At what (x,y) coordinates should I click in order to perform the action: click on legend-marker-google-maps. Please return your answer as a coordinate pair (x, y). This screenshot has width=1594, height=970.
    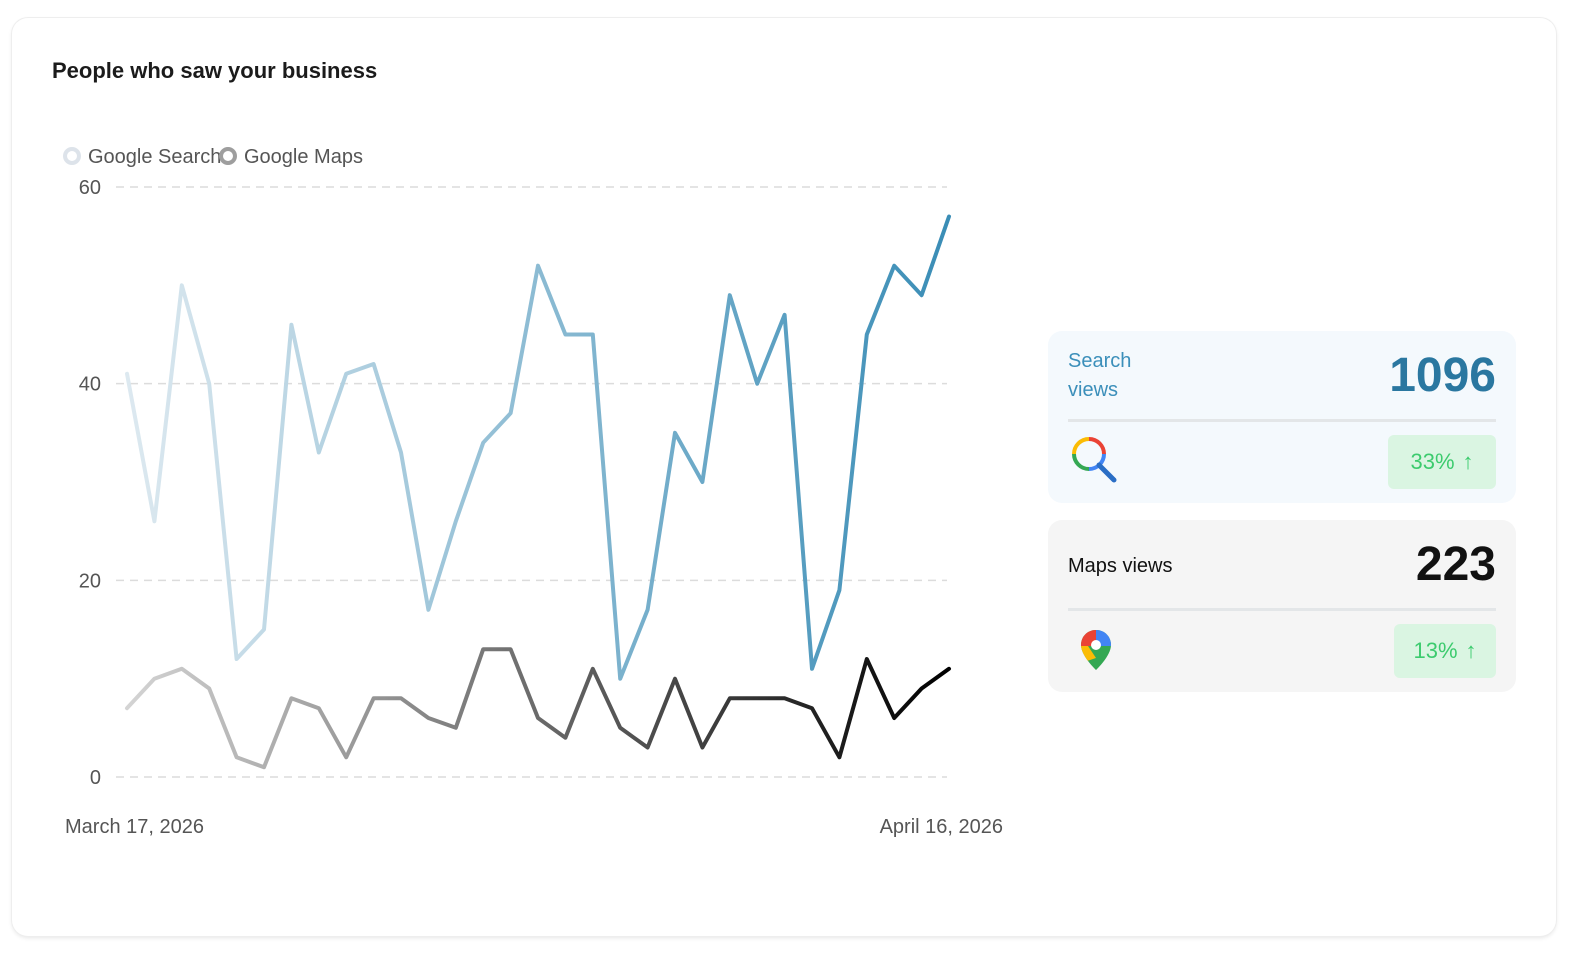
    Looking at the image, I should click on (228, 156).